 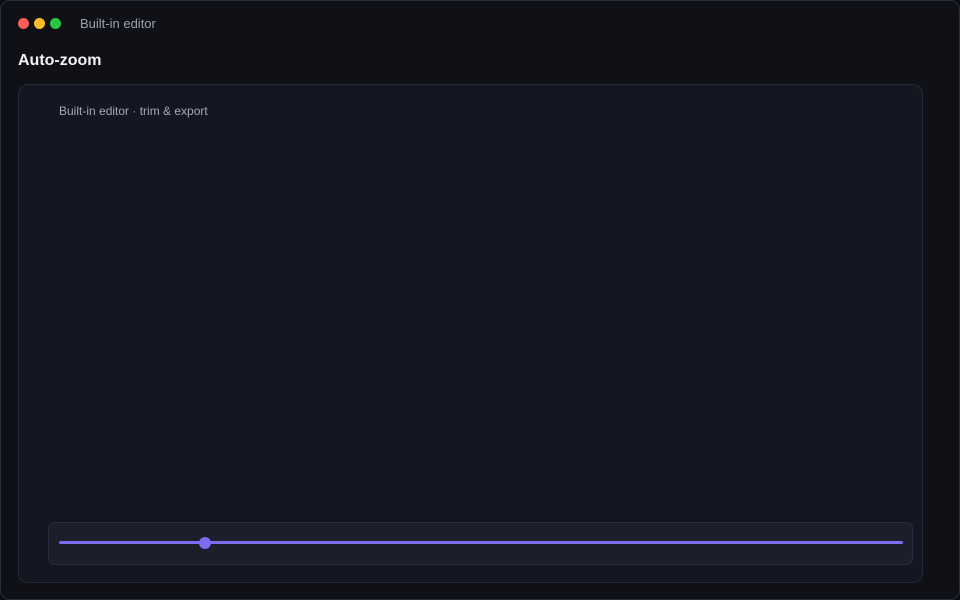 I want to click on timeline-scrubber, so click(x=480, y=543).